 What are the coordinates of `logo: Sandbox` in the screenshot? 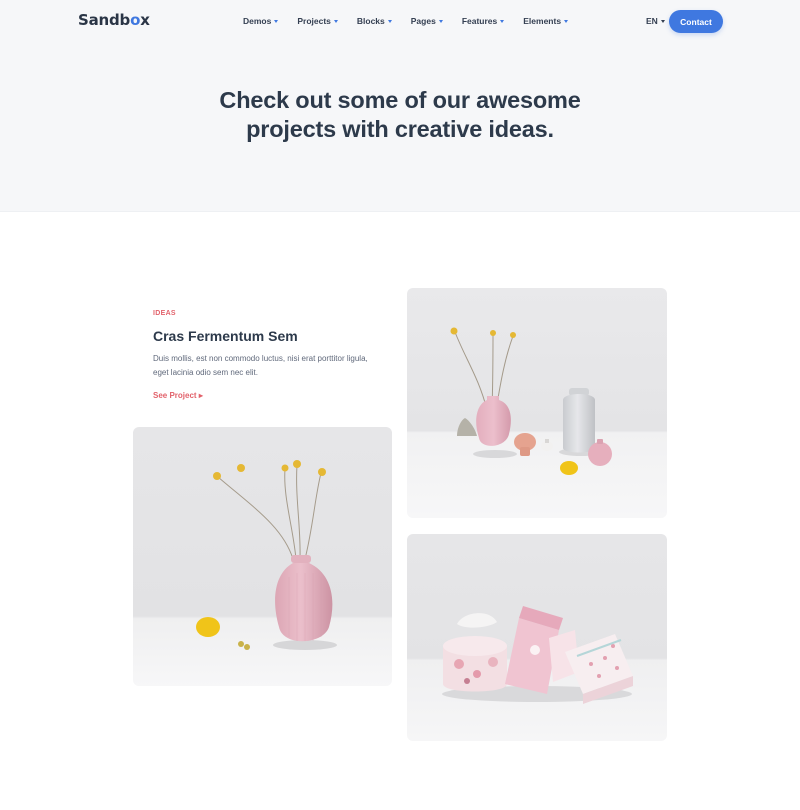 It's located at (114, 20).